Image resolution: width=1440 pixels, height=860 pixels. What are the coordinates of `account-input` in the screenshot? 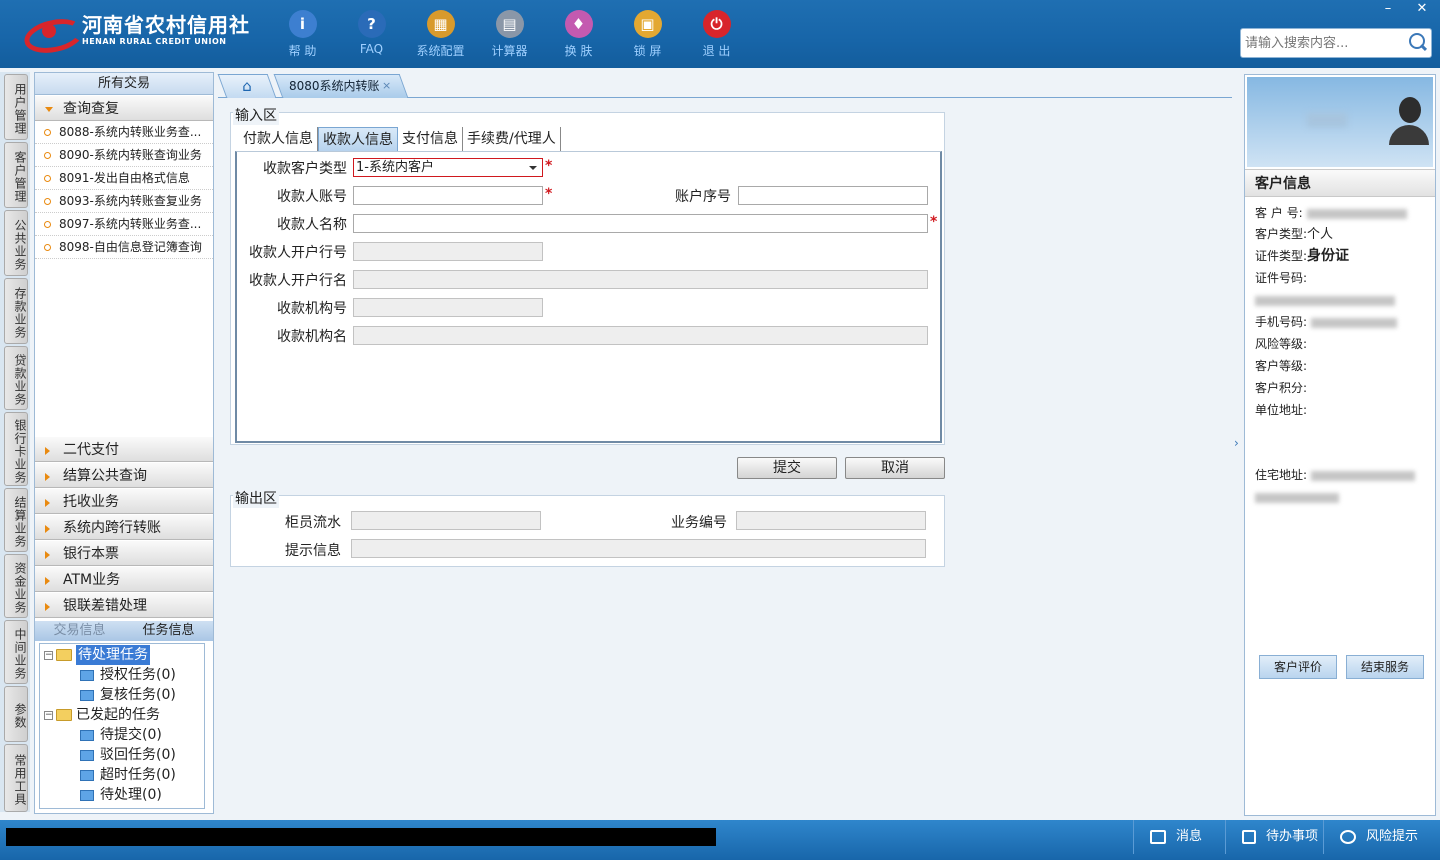 It's located at (448, 195).